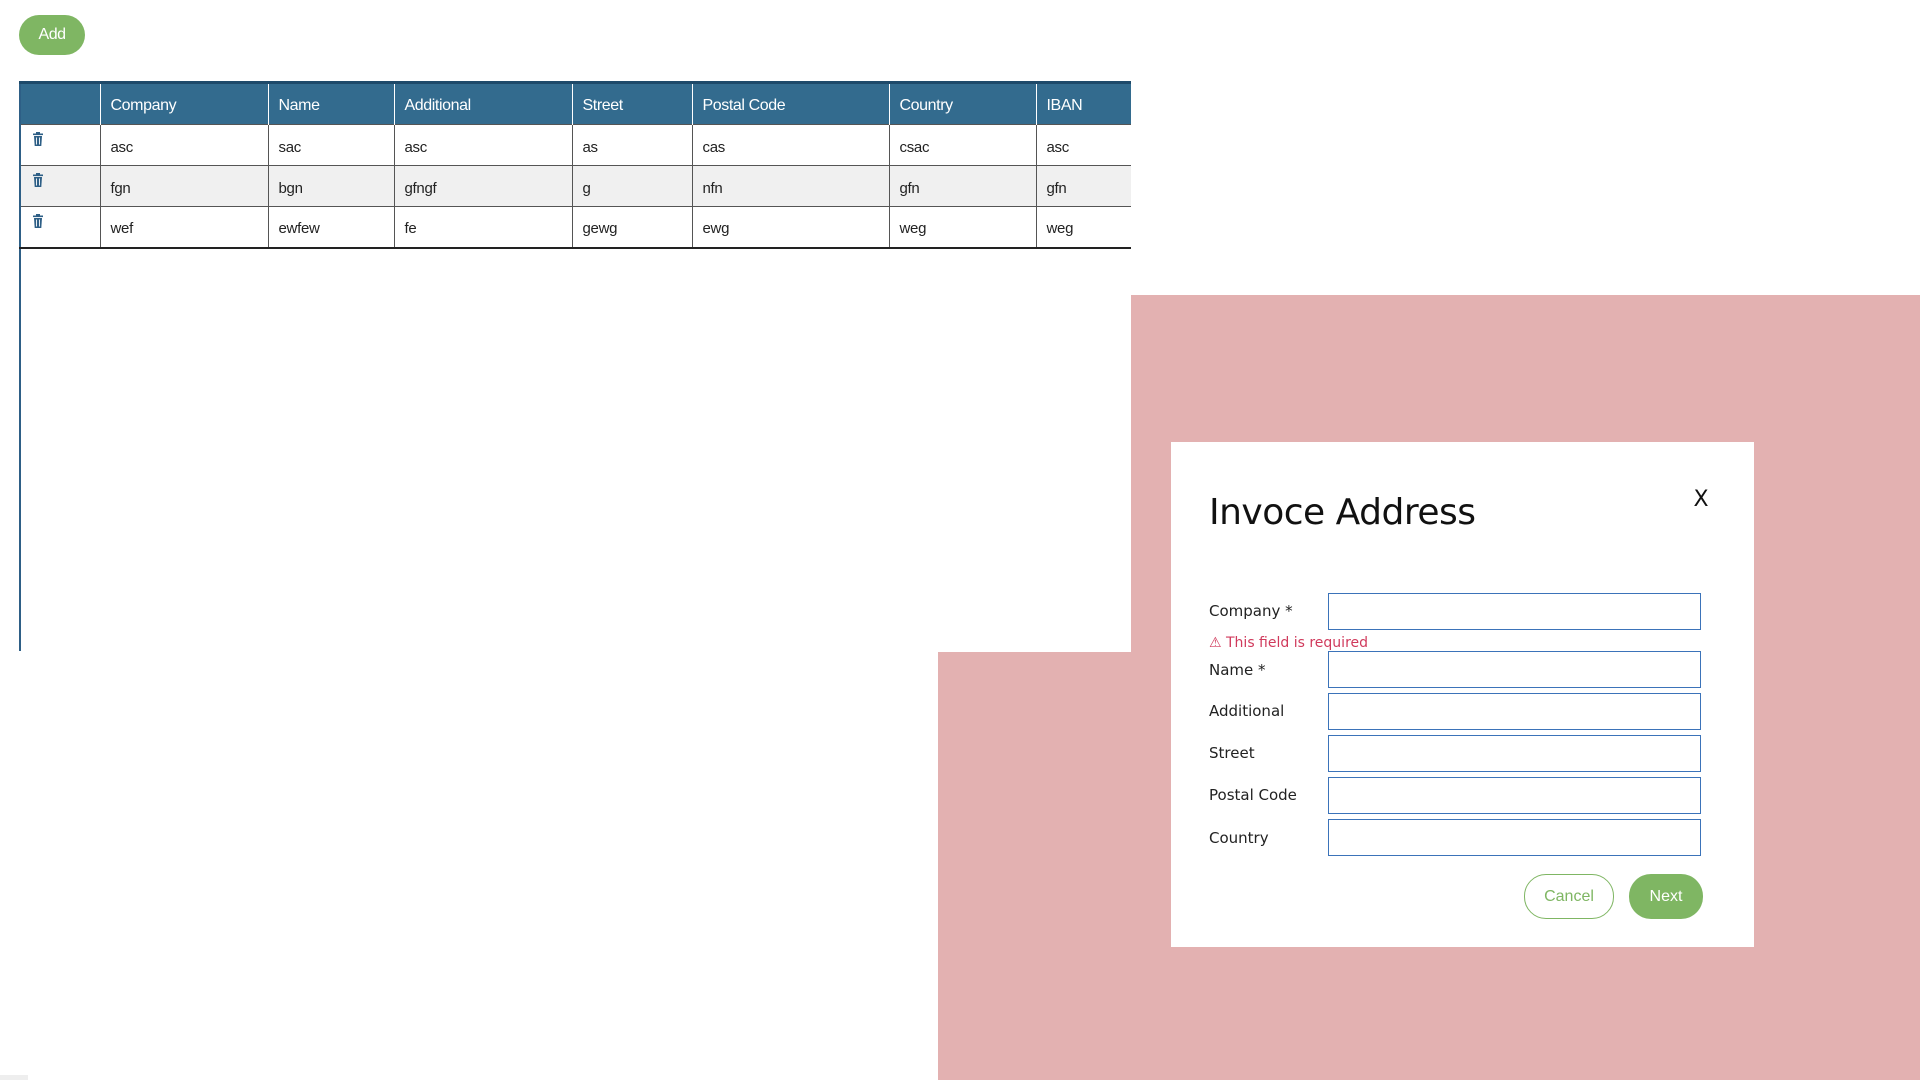  What do you see at coordinates (482, 145) in the screenshot?
I see `cell-additional: asc` at bounding box center [482, 145].